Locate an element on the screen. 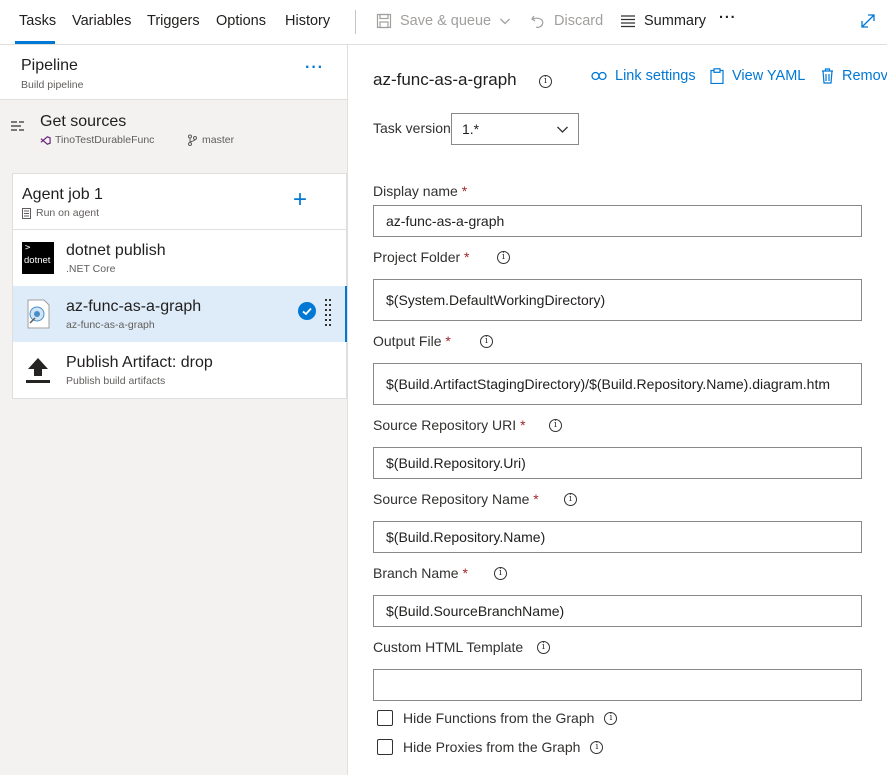 The height and width of the screenshot is (775, 887). agent-job-subtitle-text: Run on agent is located at coordinates (68, 213).